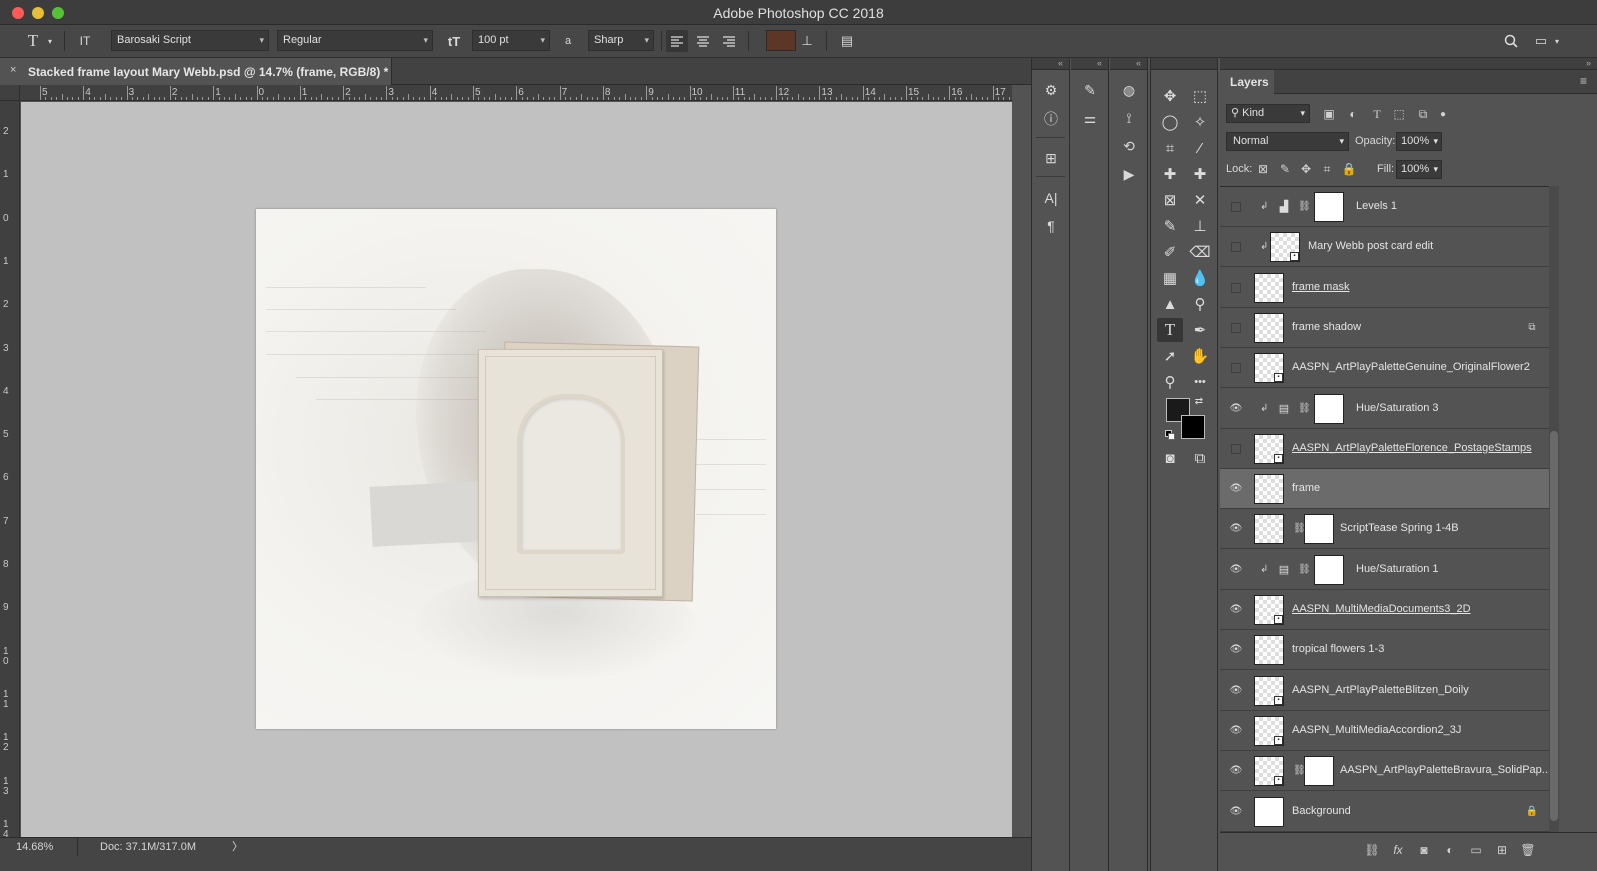 Image resolution: width=1597 pixels, height=871 pixels. What do you see at coordinates (1285, 169) in the screenshot?
I see `lock-image-pixels-icon: ✎` at bounding box center [1285, 169].